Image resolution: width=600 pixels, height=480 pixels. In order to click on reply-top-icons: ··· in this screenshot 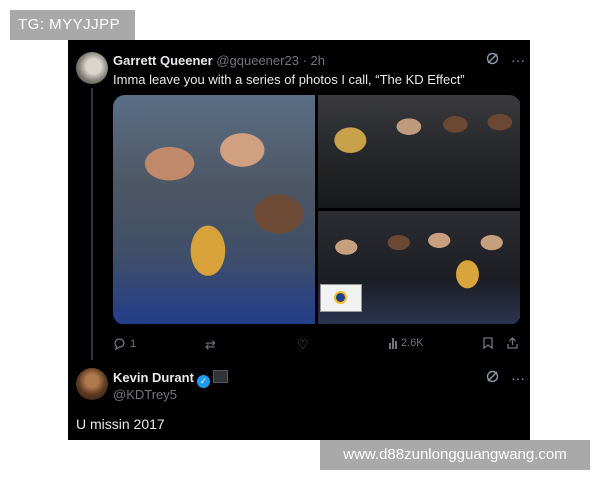, I will do `click(505, 378)`.